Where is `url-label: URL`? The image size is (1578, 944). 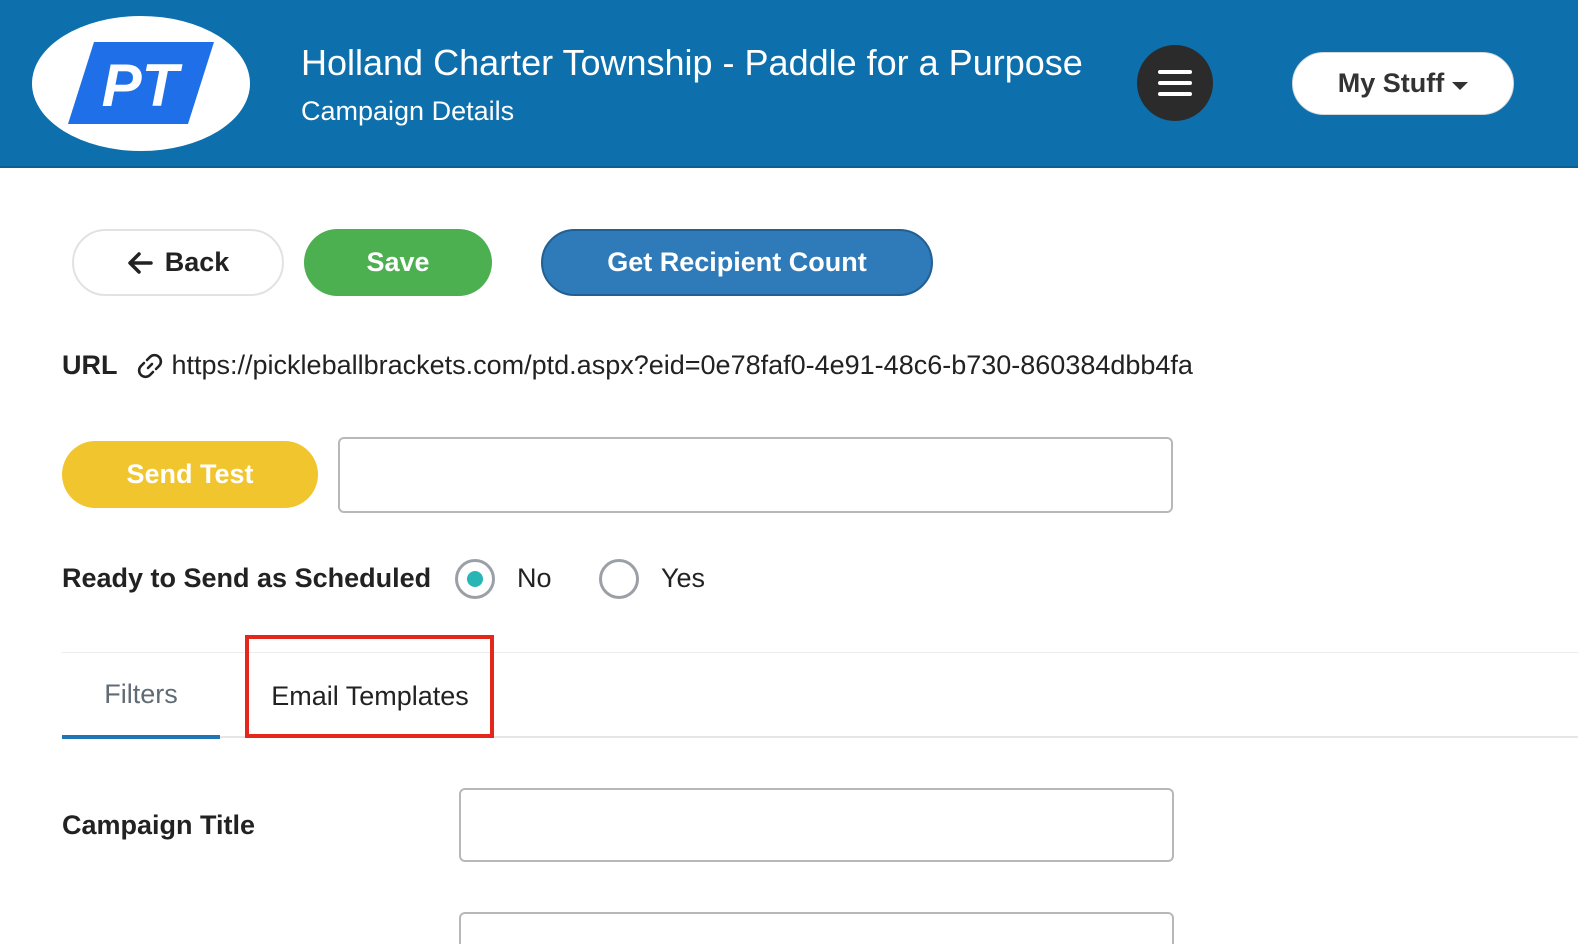 url-label: URL is located at coordinates (90, 365).